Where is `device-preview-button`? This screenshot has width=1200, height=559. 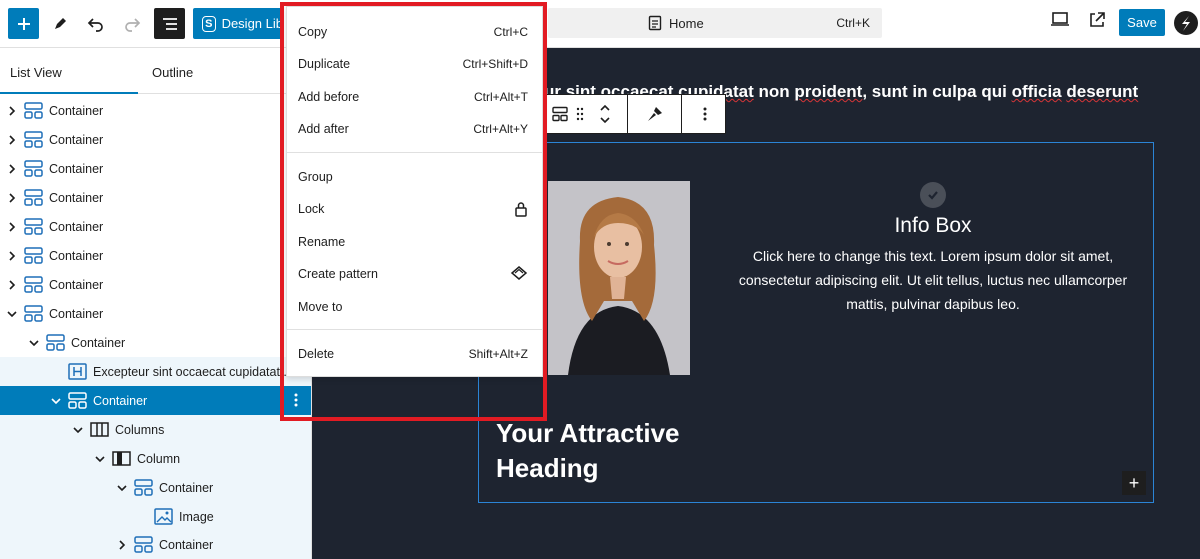
device-preview-button is located at coordinates (1060, 21).